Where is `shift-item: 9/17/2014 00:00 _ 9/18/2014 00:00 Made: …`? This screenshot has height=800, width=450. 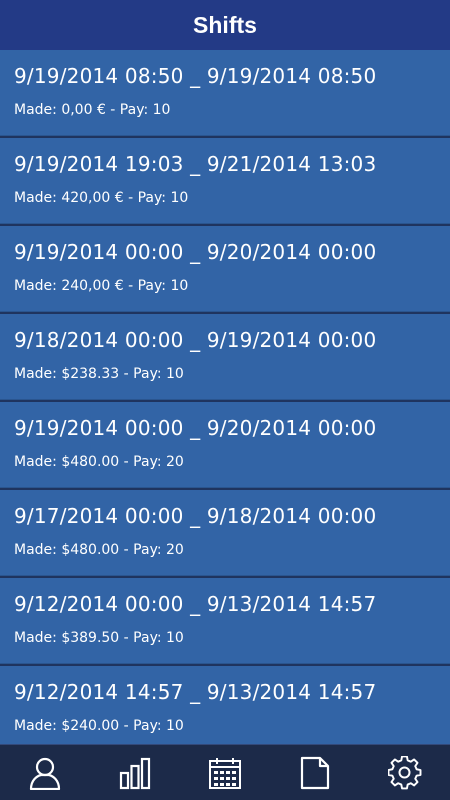
shift-item: 9/17/2014 00:00 _ 9/18/2014 00:00 Made: … is located at coordinates (225, 533).